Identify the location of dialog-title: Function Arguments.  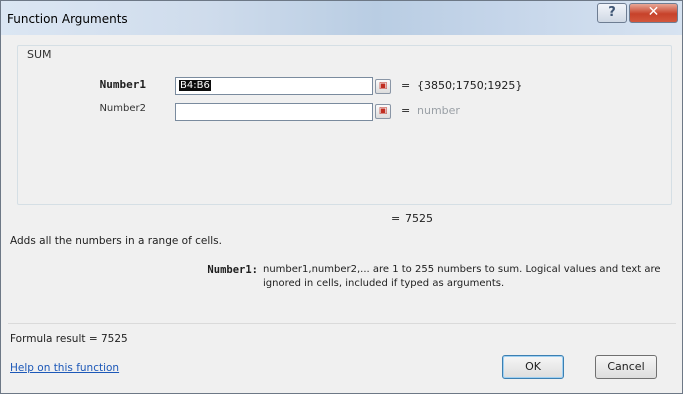
(67, 19).